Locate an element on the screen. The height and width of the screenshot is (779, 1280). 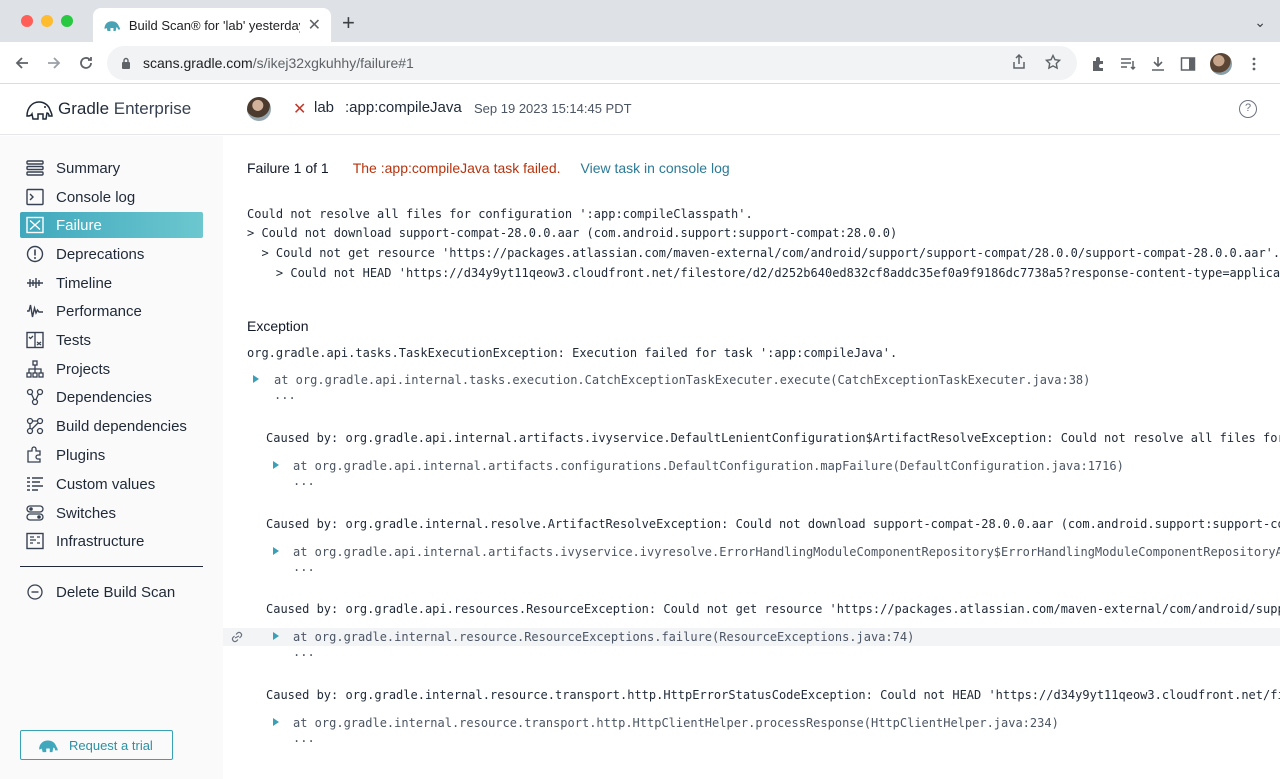
plugins-icon is located at coordinates (34, 454).